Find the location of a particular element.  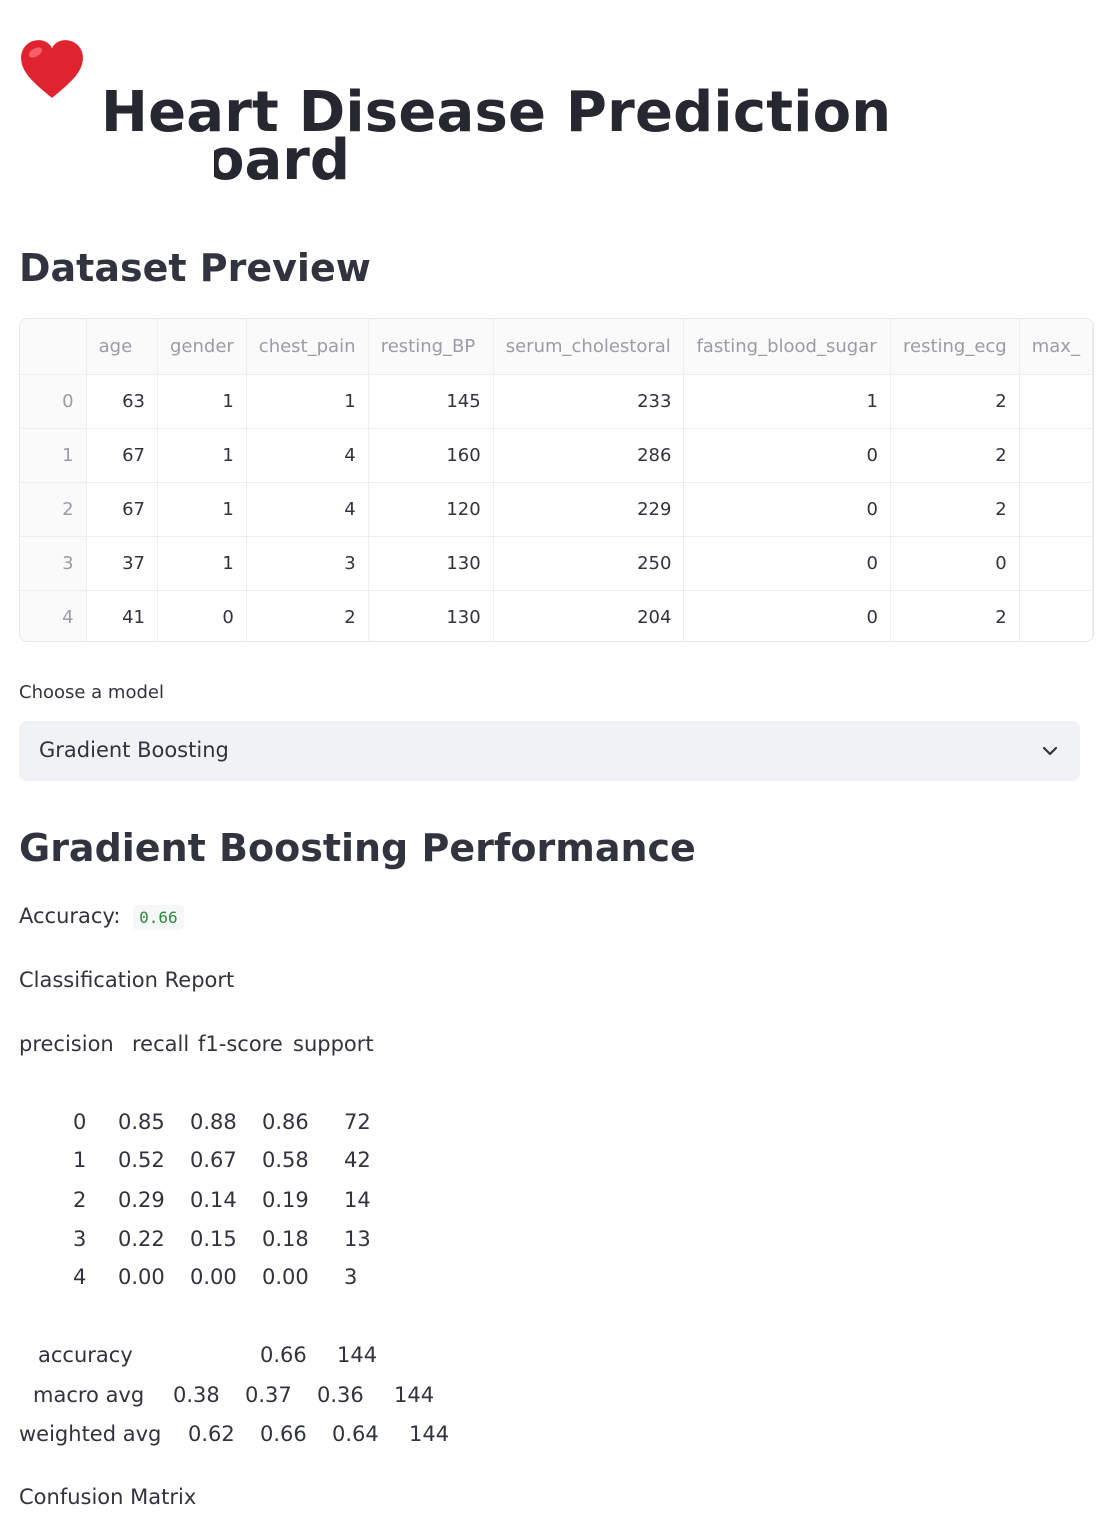

table-header-cell: max_ is located at coordinates (1056, 347).